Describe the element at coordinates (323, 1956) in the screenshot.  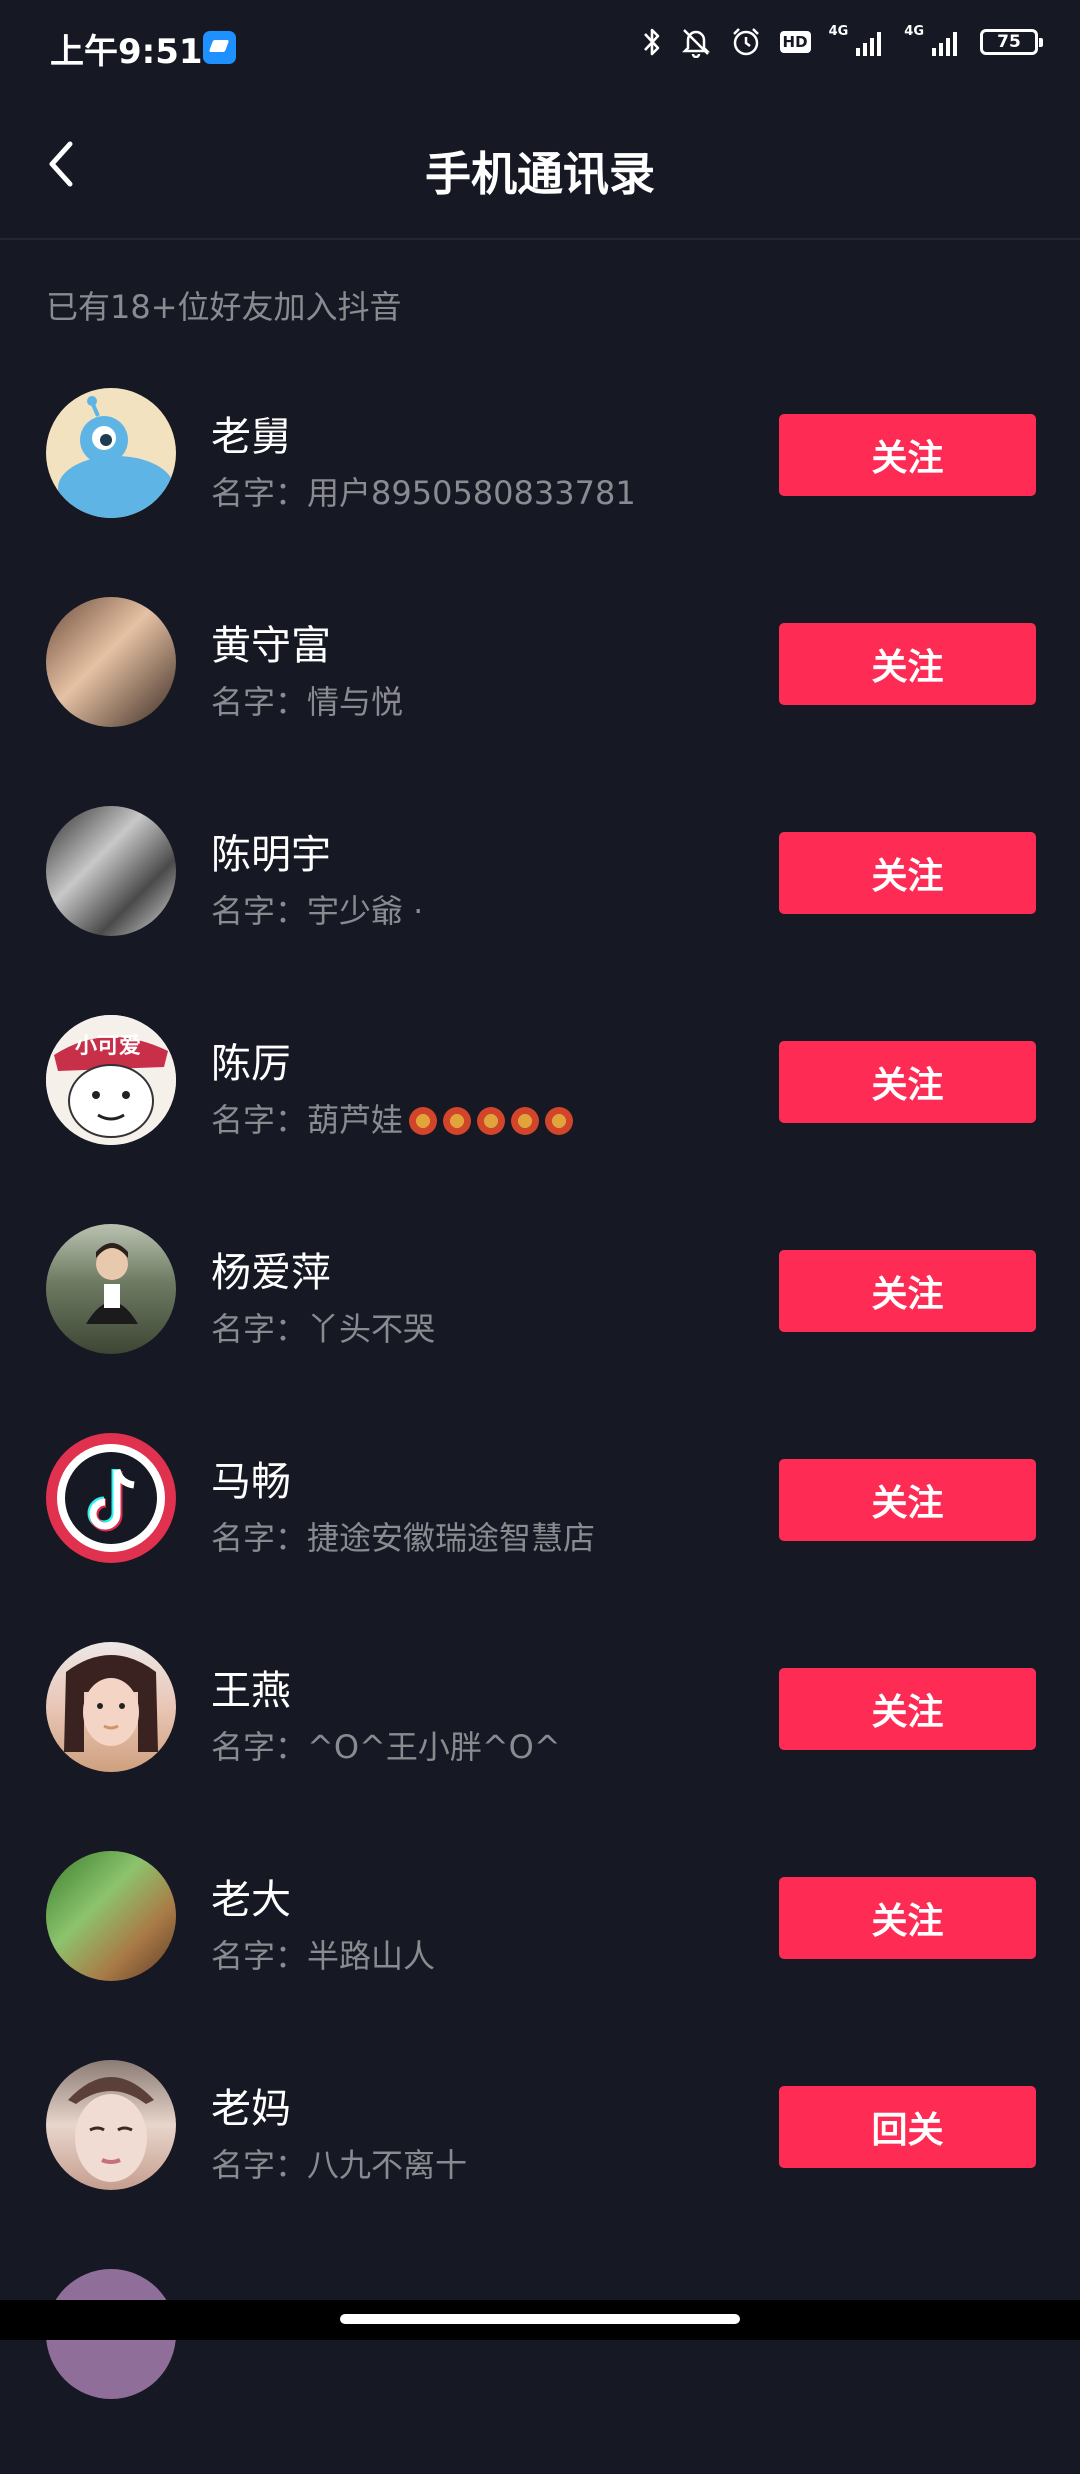
I see `contact-nickname: 名字：半路山人` at that location.